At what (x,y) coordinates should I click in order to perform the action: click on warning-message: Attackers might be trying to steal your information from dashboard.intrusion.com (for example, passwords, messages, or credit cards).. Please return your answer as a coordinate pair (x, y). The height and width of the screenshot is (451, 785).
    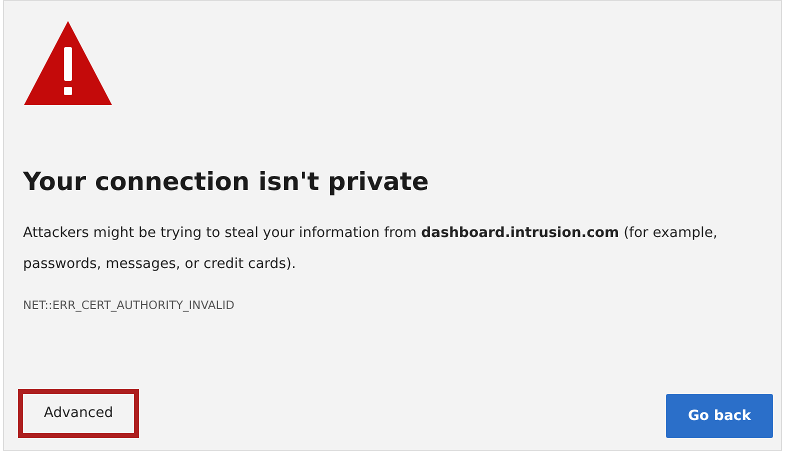
    Looking at the image, I should click on (370, 249).